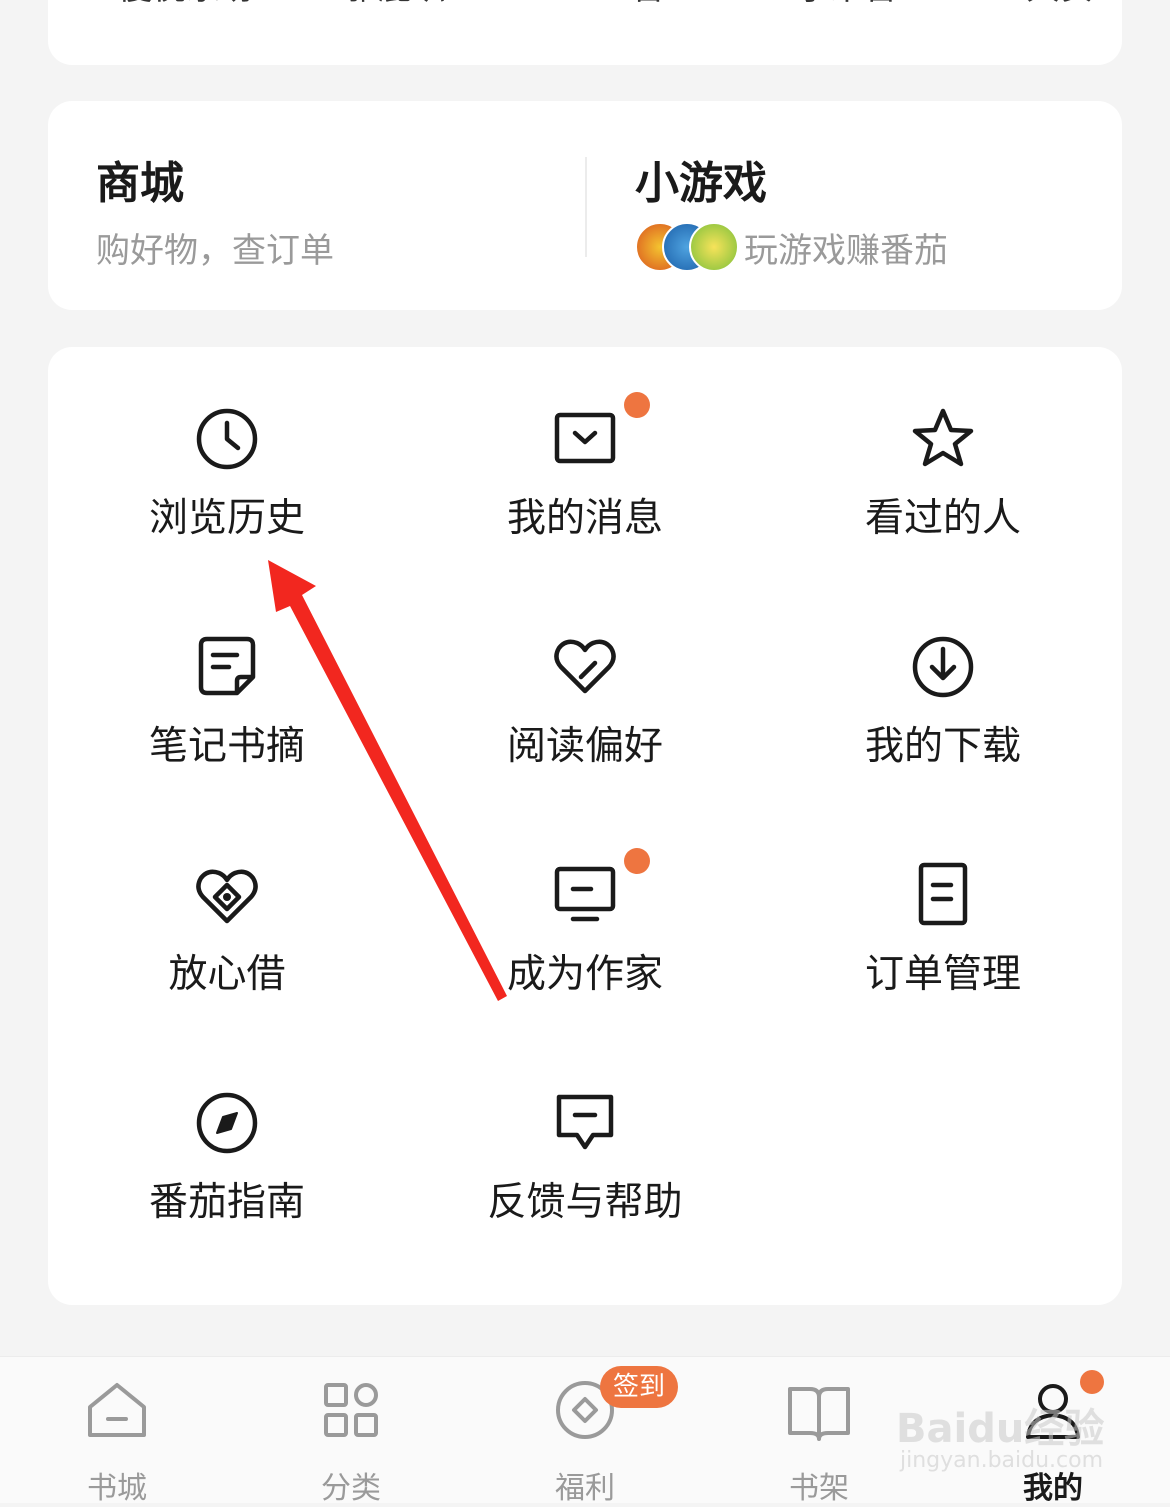 This screenshot has width=1170, height=1507. What do you see at coordinates (943, 937) in the screenshot?
I see `menu-item-orders: 订单管理` at bounding box center [943, 937].